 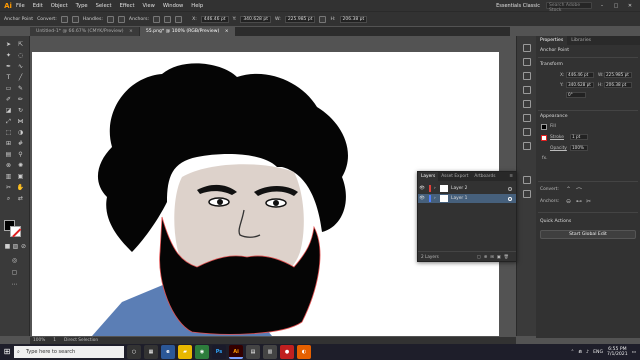 I want to click on eraser-tool-icon: ◪, so click(x=8, y=110).